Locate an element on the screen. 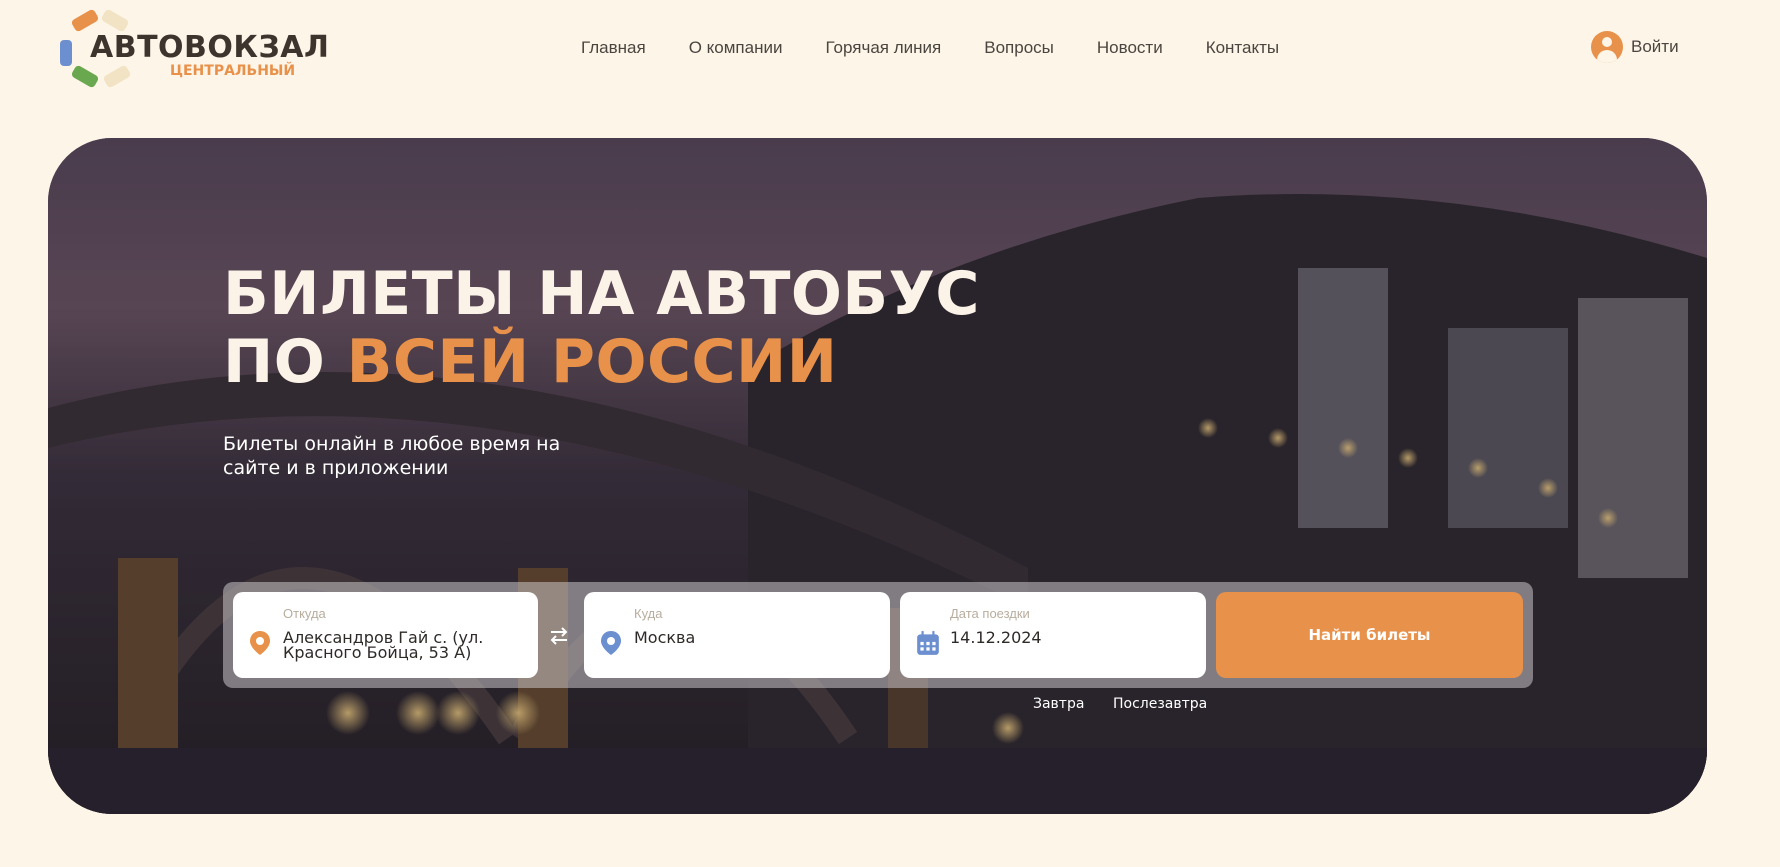  logo-subtitle: ЦЕНТРАЛЬНЫЙ is located at coordinates (233, 71).